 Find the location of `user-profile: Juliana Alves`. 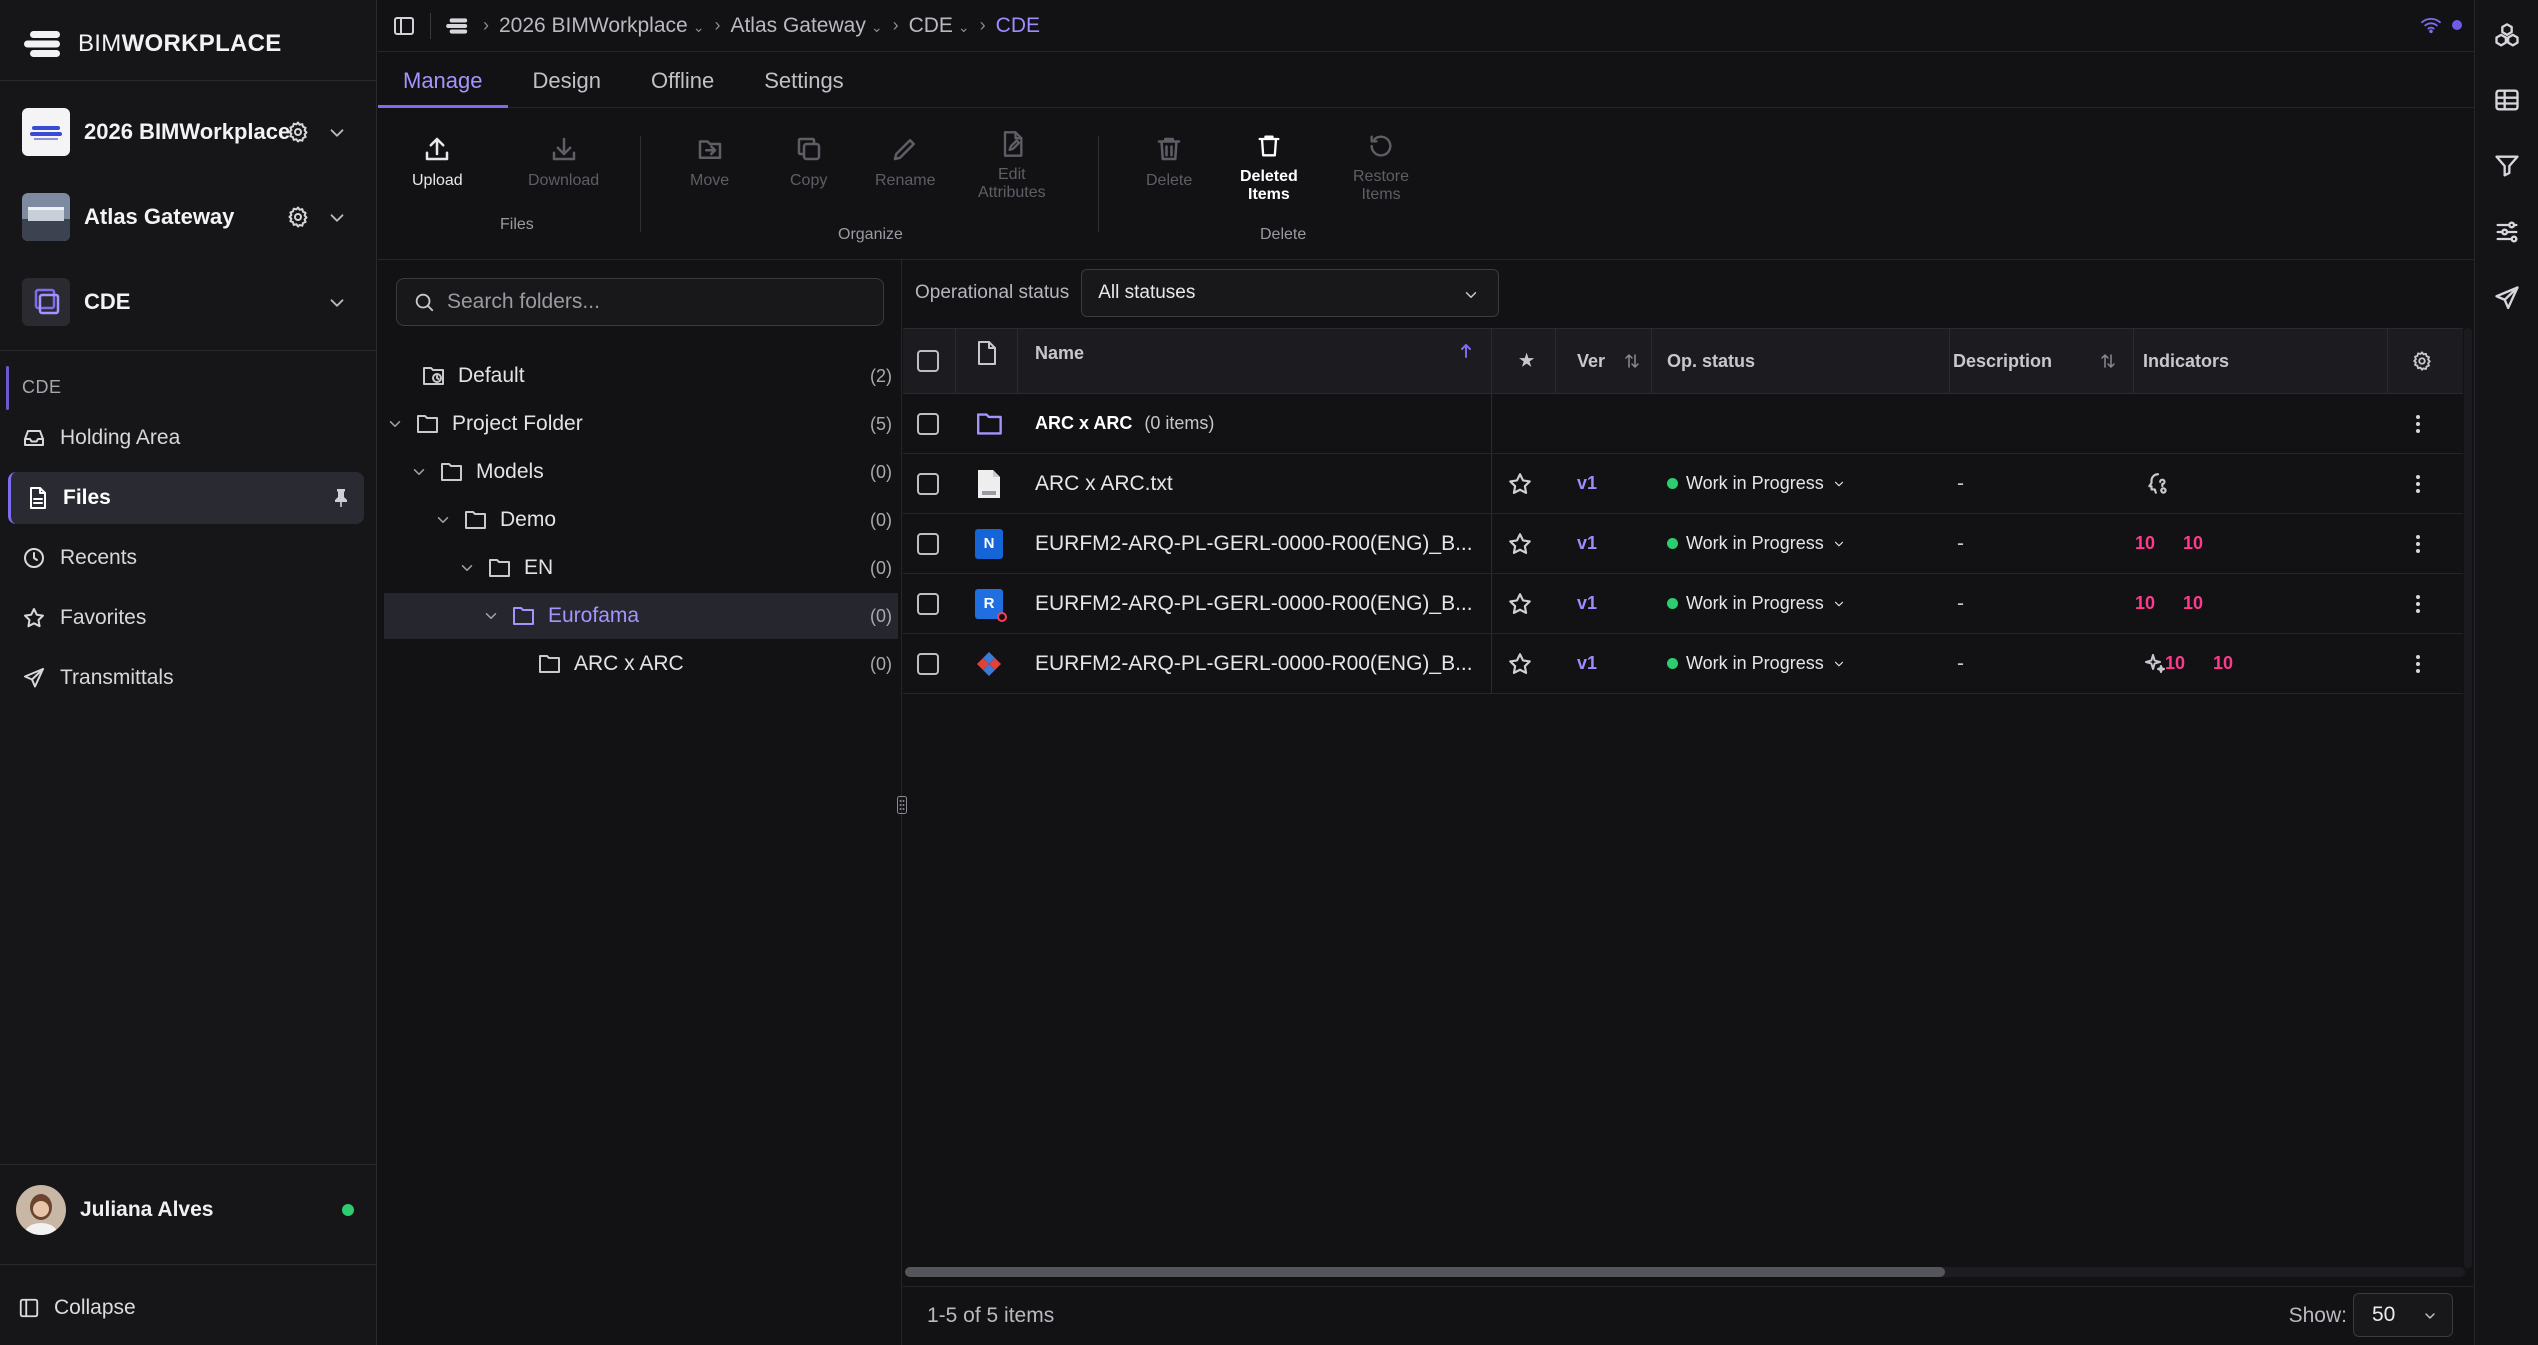

user-profile: Juliana Alves is located at coordinates (186, 1210).